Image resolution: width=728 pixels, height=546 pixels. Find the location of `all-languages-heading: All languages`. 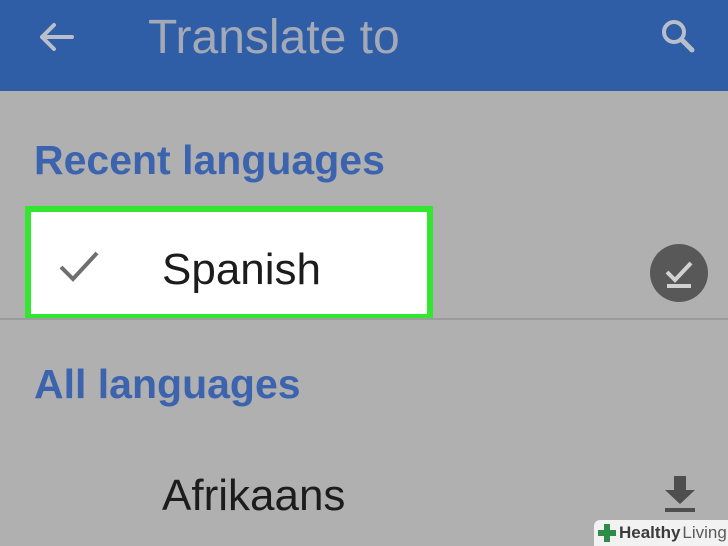

all-languages-heading: All languages is located at coordinates (167, 384).